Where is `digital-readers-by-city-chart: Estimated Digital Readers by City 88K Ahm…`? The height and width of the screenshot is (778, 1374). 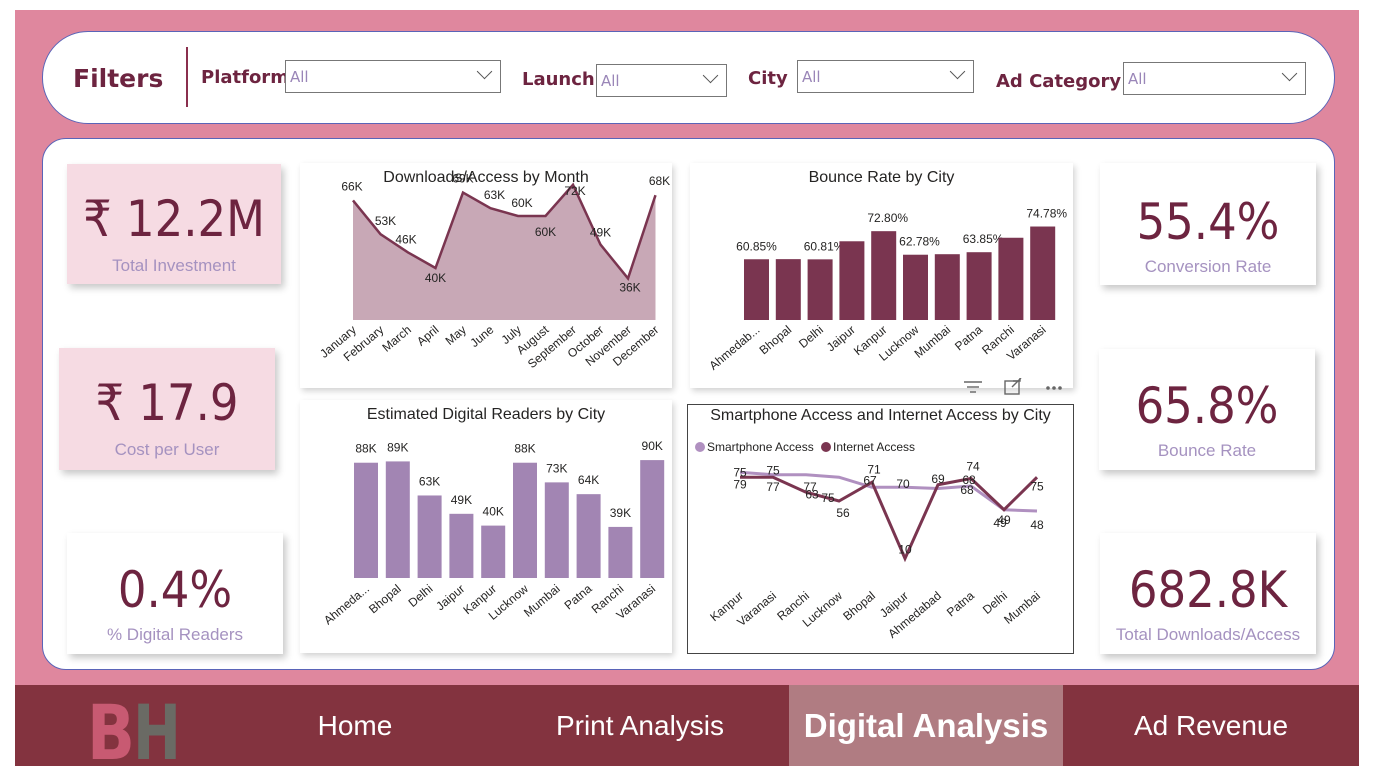 digital-readers-by-city-chart: Estimated Digital Readers by City 88K Ahm… is located at coordinates (486, 526).